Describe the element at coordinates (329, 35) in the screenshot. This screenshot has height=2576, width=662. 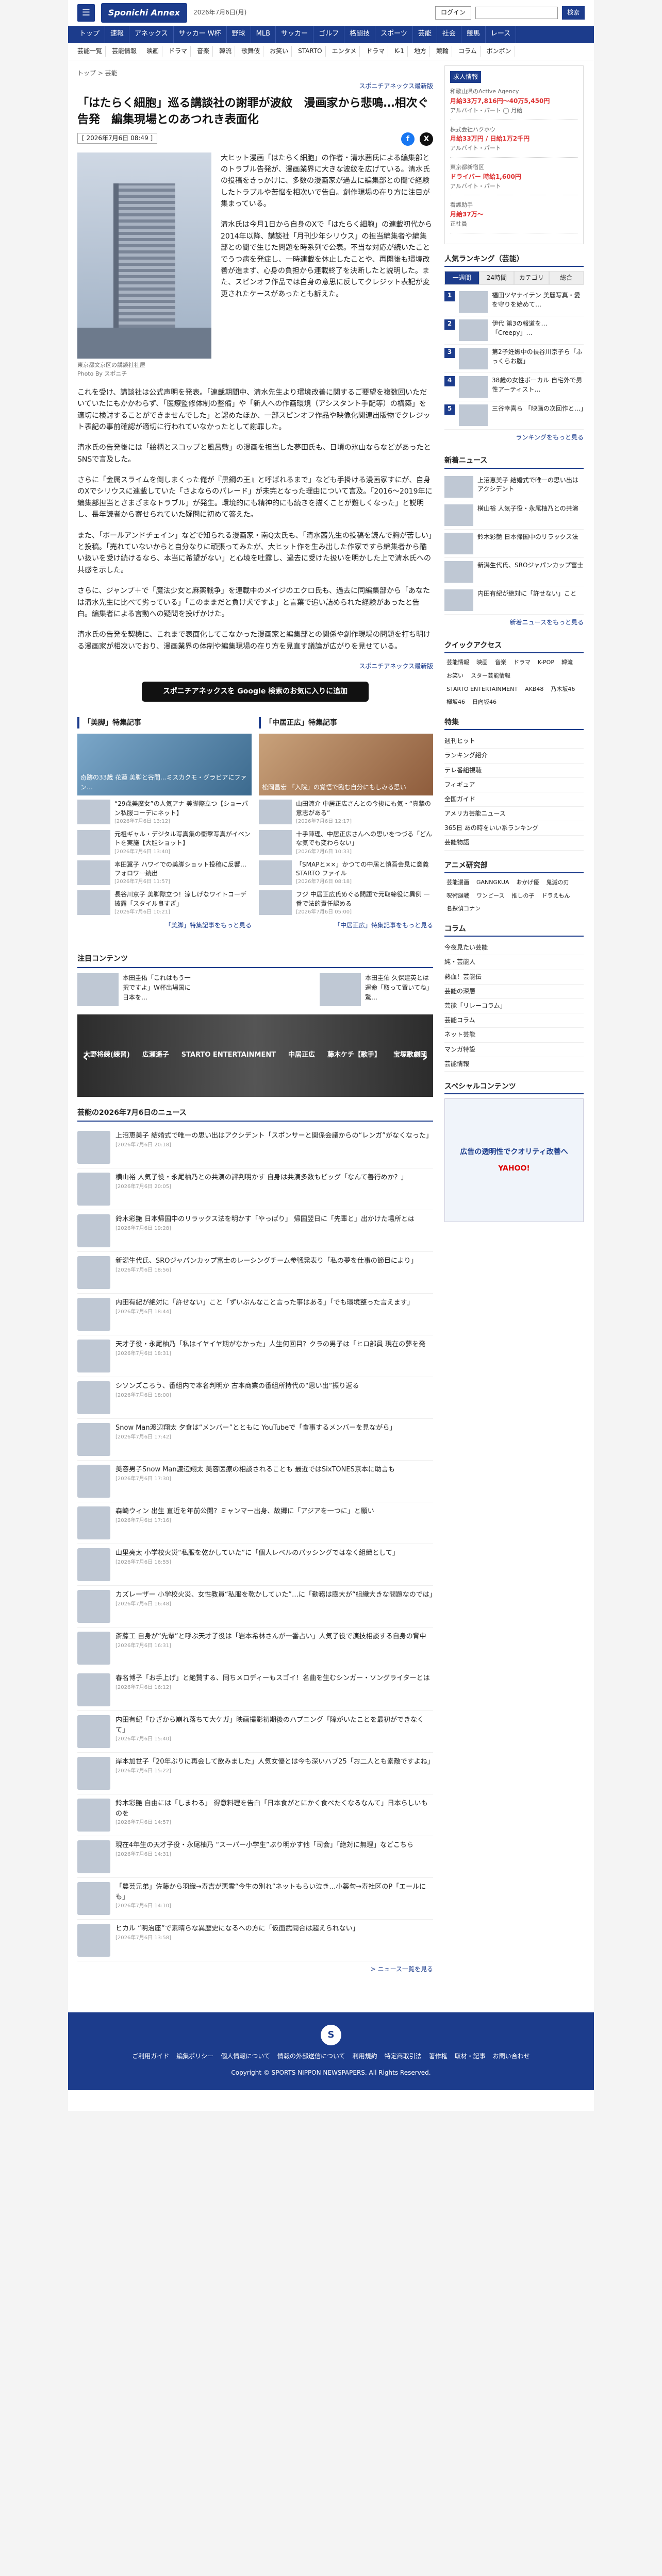
I see `nav-item: ゴルフ` at that location.